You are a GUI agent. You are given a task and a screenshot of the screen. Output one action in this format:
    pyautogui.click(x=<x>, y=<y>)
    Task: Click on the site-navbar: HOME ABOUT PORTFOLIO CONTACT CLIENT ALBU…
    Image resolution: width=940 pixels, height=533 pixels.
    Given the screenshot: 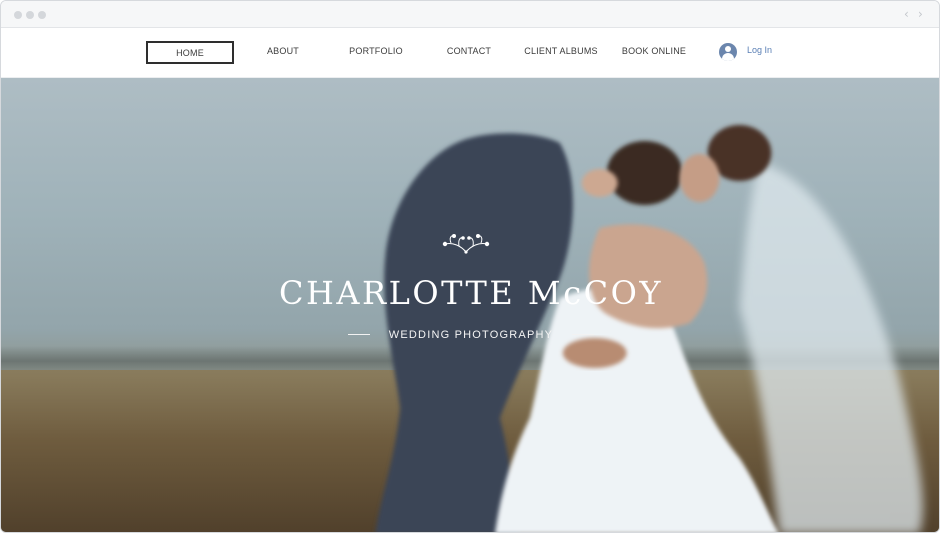 What is the action you would take?
    pyautogui.click(x=470, y=53)
    